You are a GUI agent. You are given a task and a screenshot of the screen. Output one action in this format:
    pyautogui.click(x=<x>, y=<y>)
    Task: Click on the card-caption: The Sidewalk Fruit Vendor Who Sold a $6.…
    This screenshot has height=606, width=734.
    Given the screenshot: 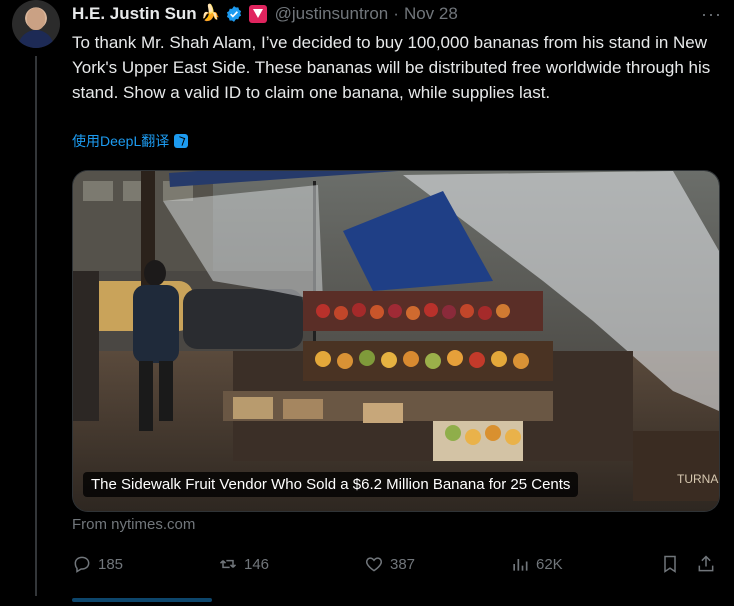 What is the action you would take?
    pyautogui.click(x=331, y=484)
    